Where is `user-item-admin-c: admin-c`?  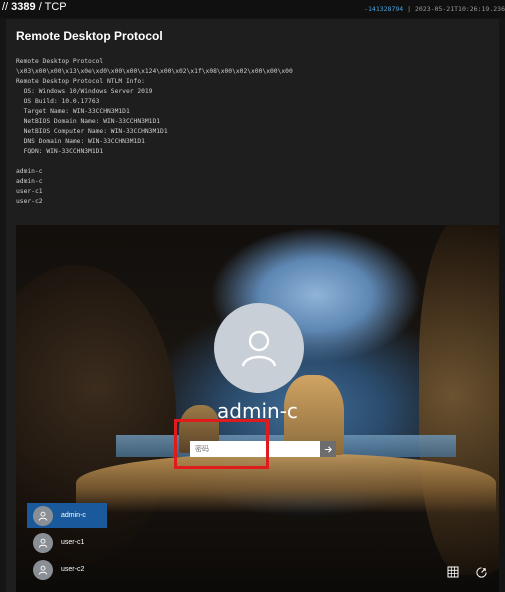
user-item-admin-c: admin-c is located at coordinates (67, 515).